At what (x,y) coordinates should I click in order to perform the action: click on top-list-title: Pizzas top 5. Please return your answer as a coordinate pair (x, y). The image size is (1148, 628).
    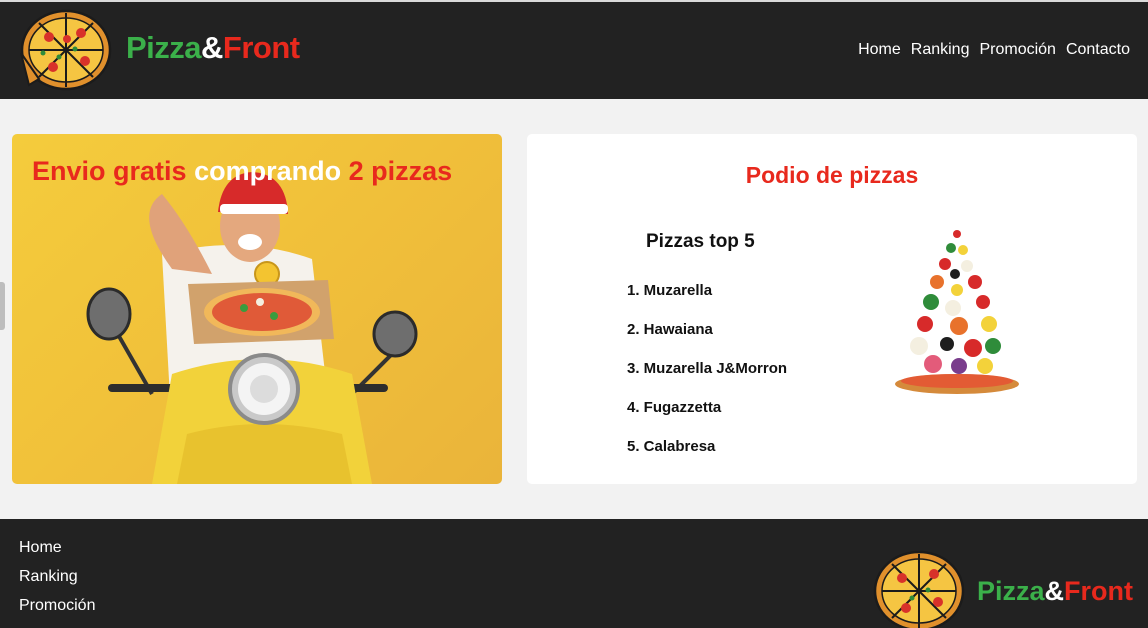
    Looking at the image, I should click on (700, 241).